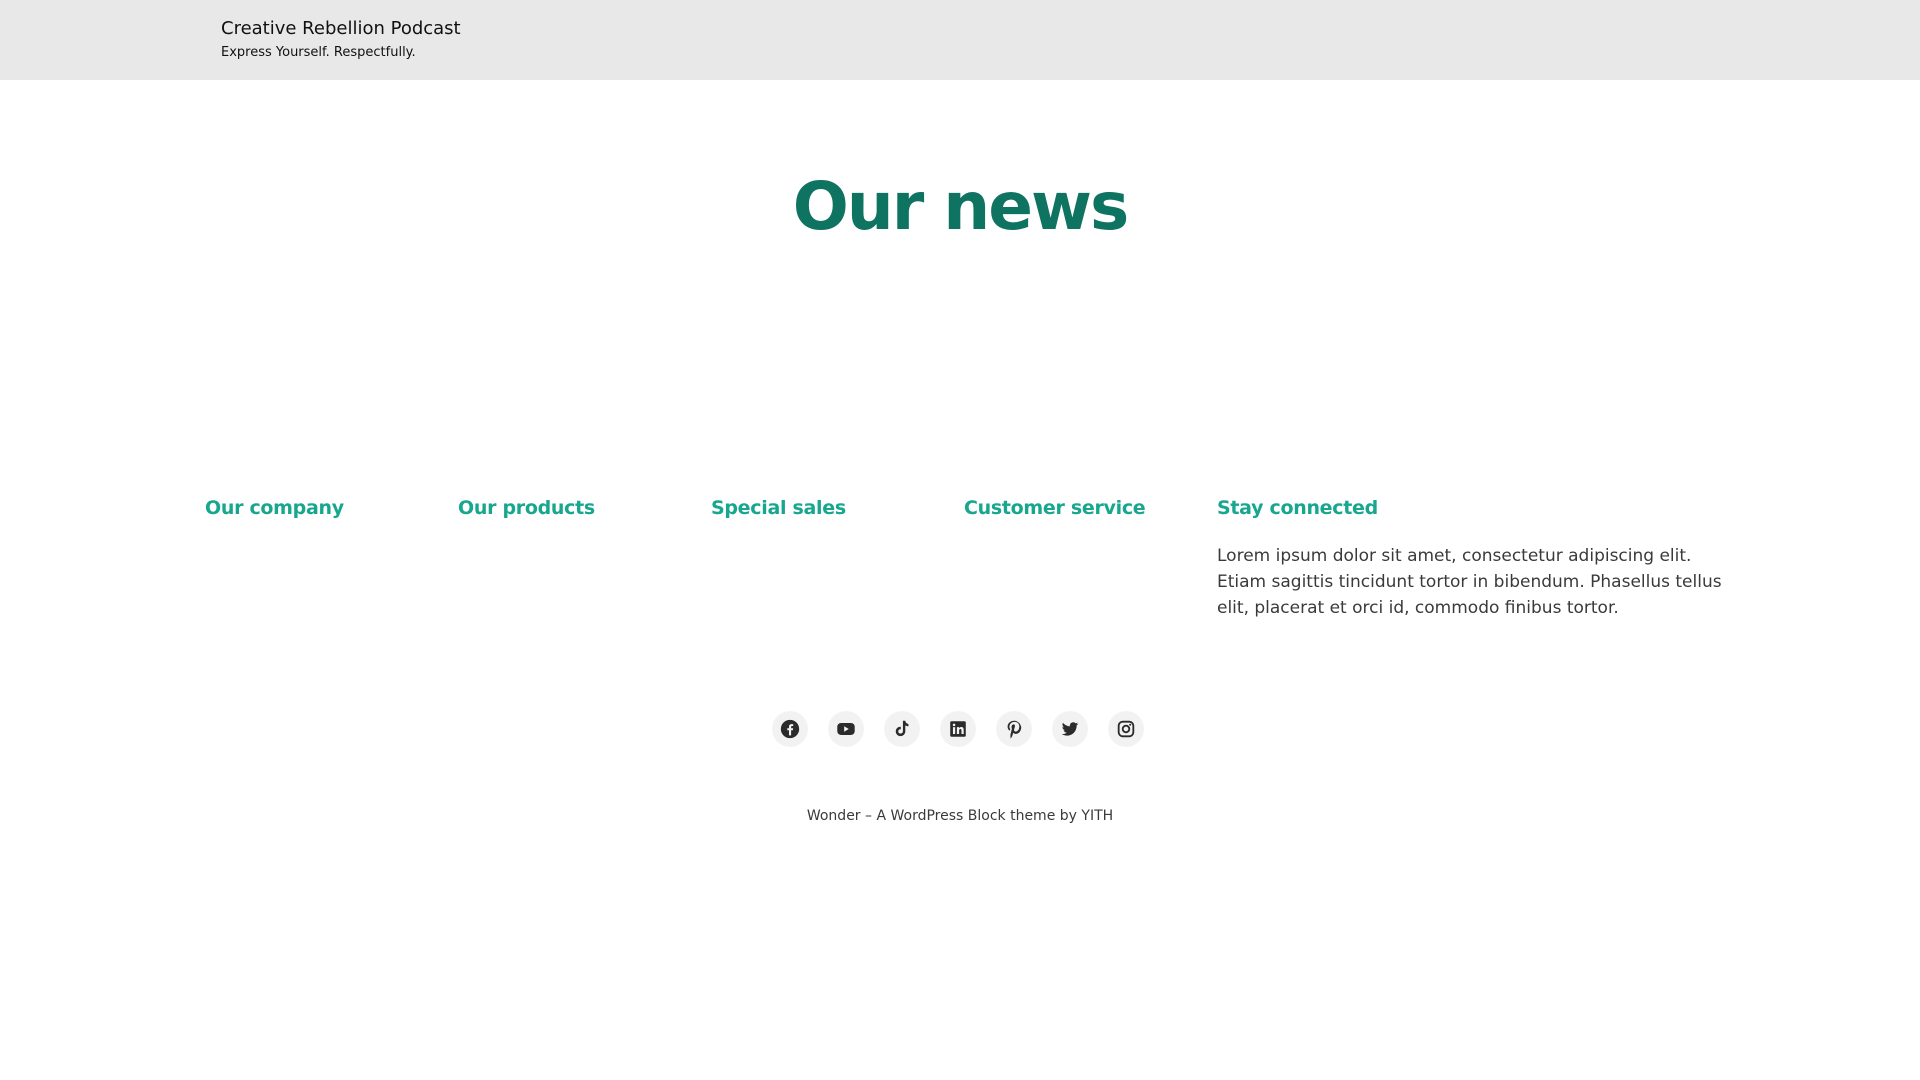 This screenshot has height=1080, width=1920. I want to click on tiktok-icon, so click(902, 728).